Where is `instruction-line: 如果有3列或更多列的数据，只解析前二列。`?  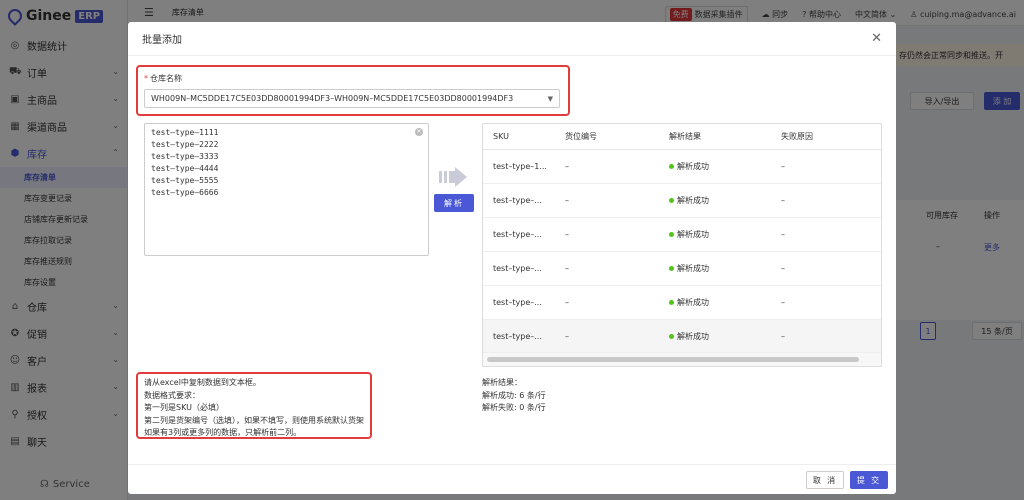 instruction-line: 如果有3列或更多列的数据，只解析前二列。 is located at coordinates (223, 432).